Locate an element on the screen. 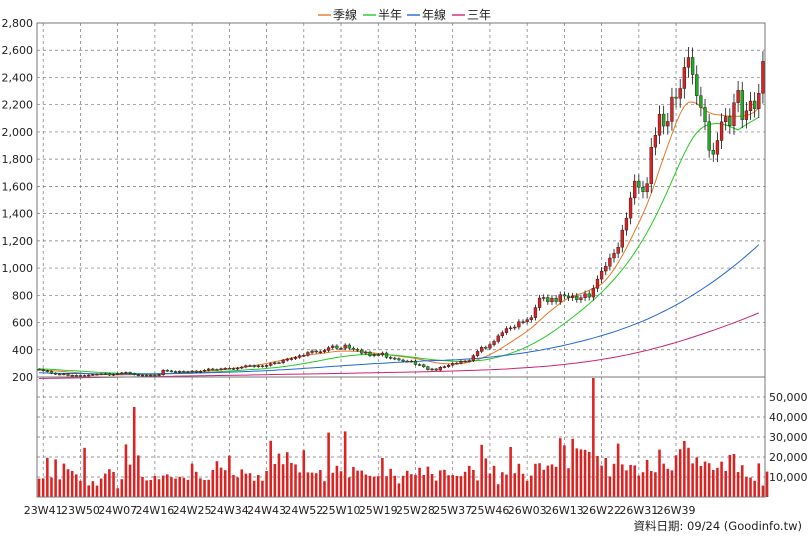  time-tick-label: 25W10 is located at coordinates (341, 510).